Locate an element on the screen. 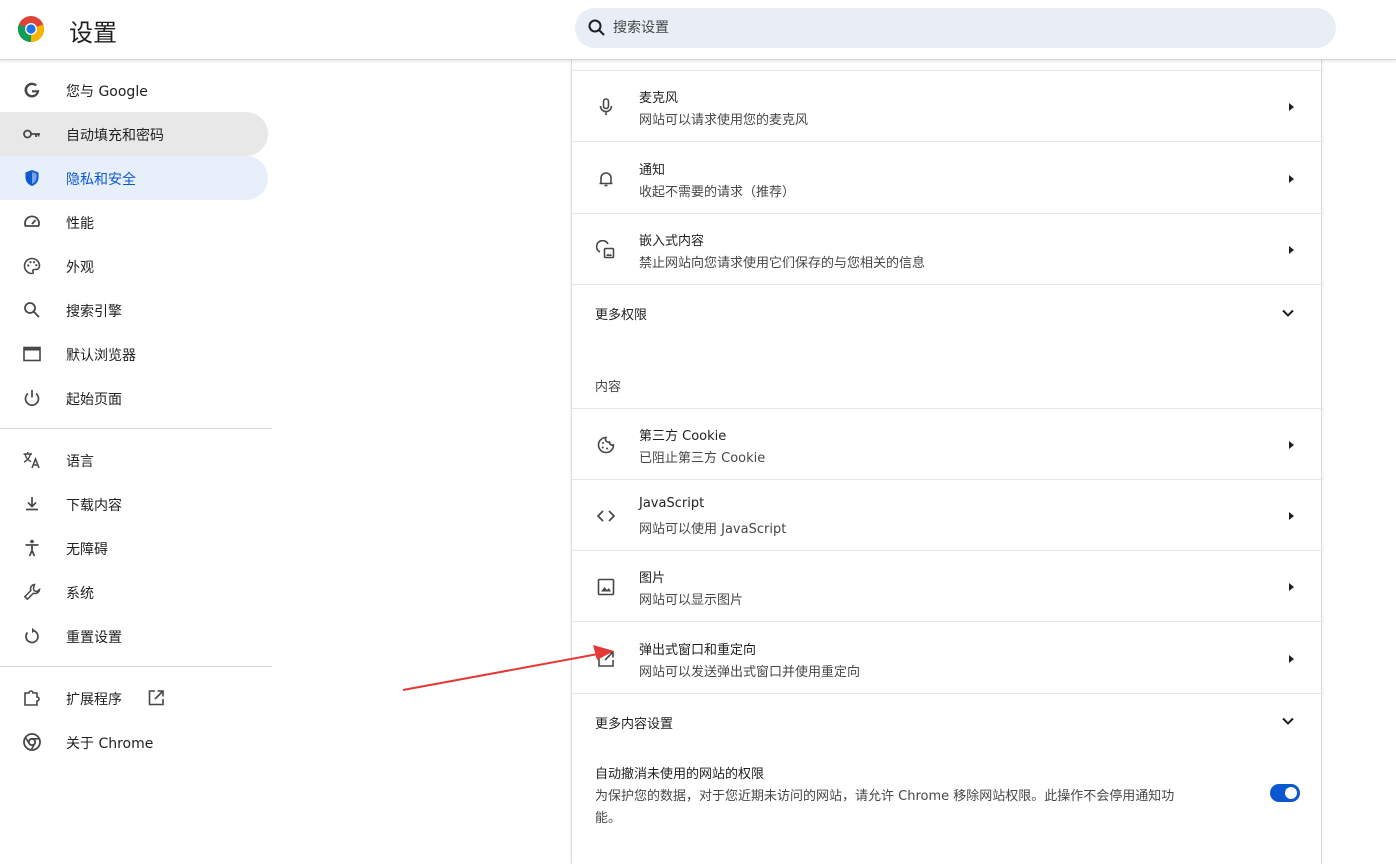 The width and height of the screenshot is (1396, 864). row-subtitle: 网站可以使用 JavaScript is located at coordinates (713, 529).